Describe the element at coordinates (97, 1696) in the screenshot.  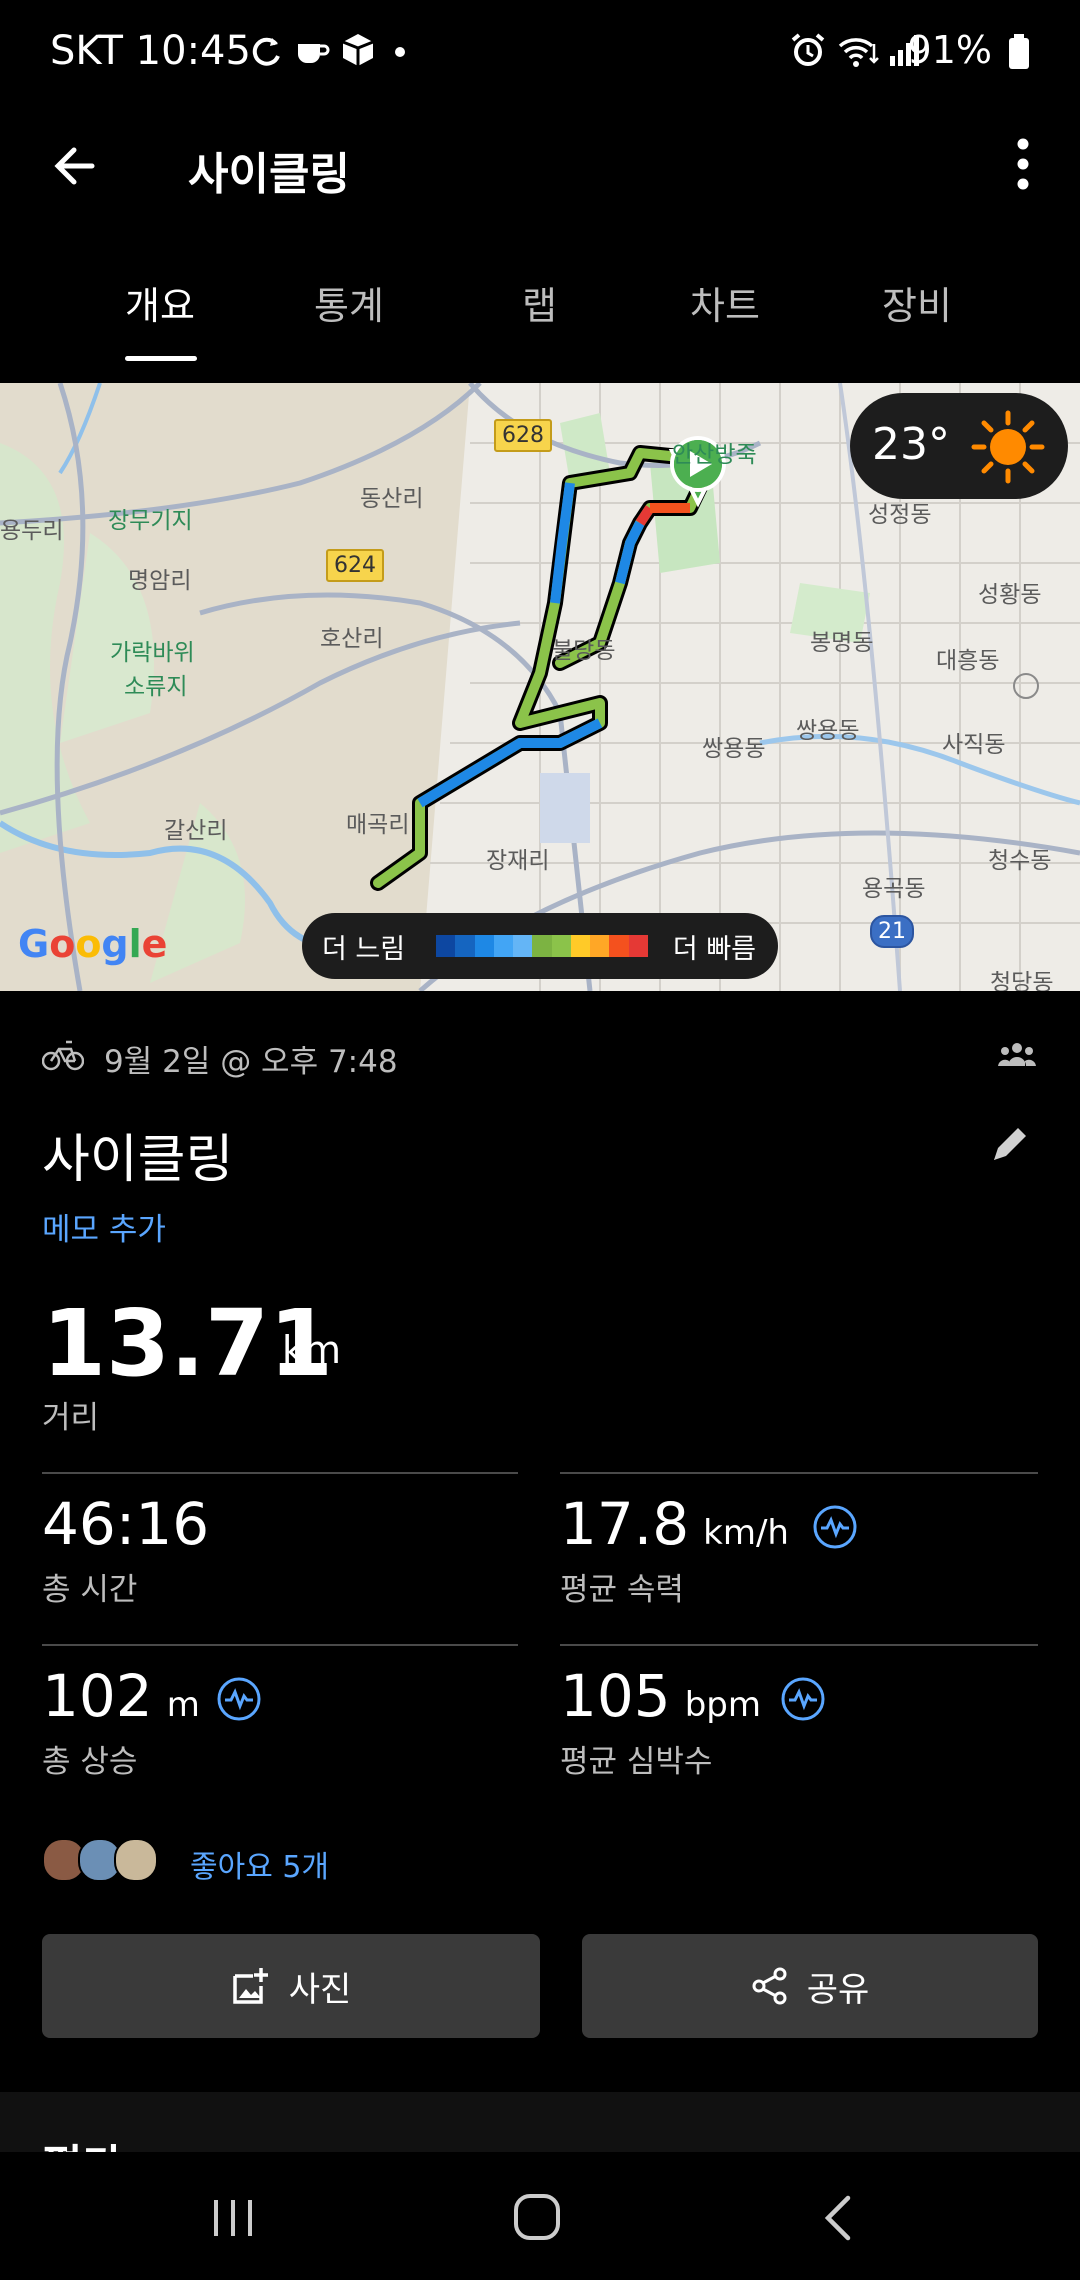
I see `stat-value: 102` at that location.